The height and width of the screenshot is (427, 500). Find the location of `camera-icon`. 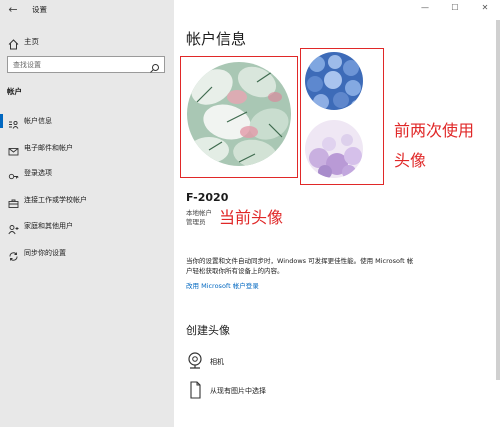

camera-icon is located at coordinates (195, 363).